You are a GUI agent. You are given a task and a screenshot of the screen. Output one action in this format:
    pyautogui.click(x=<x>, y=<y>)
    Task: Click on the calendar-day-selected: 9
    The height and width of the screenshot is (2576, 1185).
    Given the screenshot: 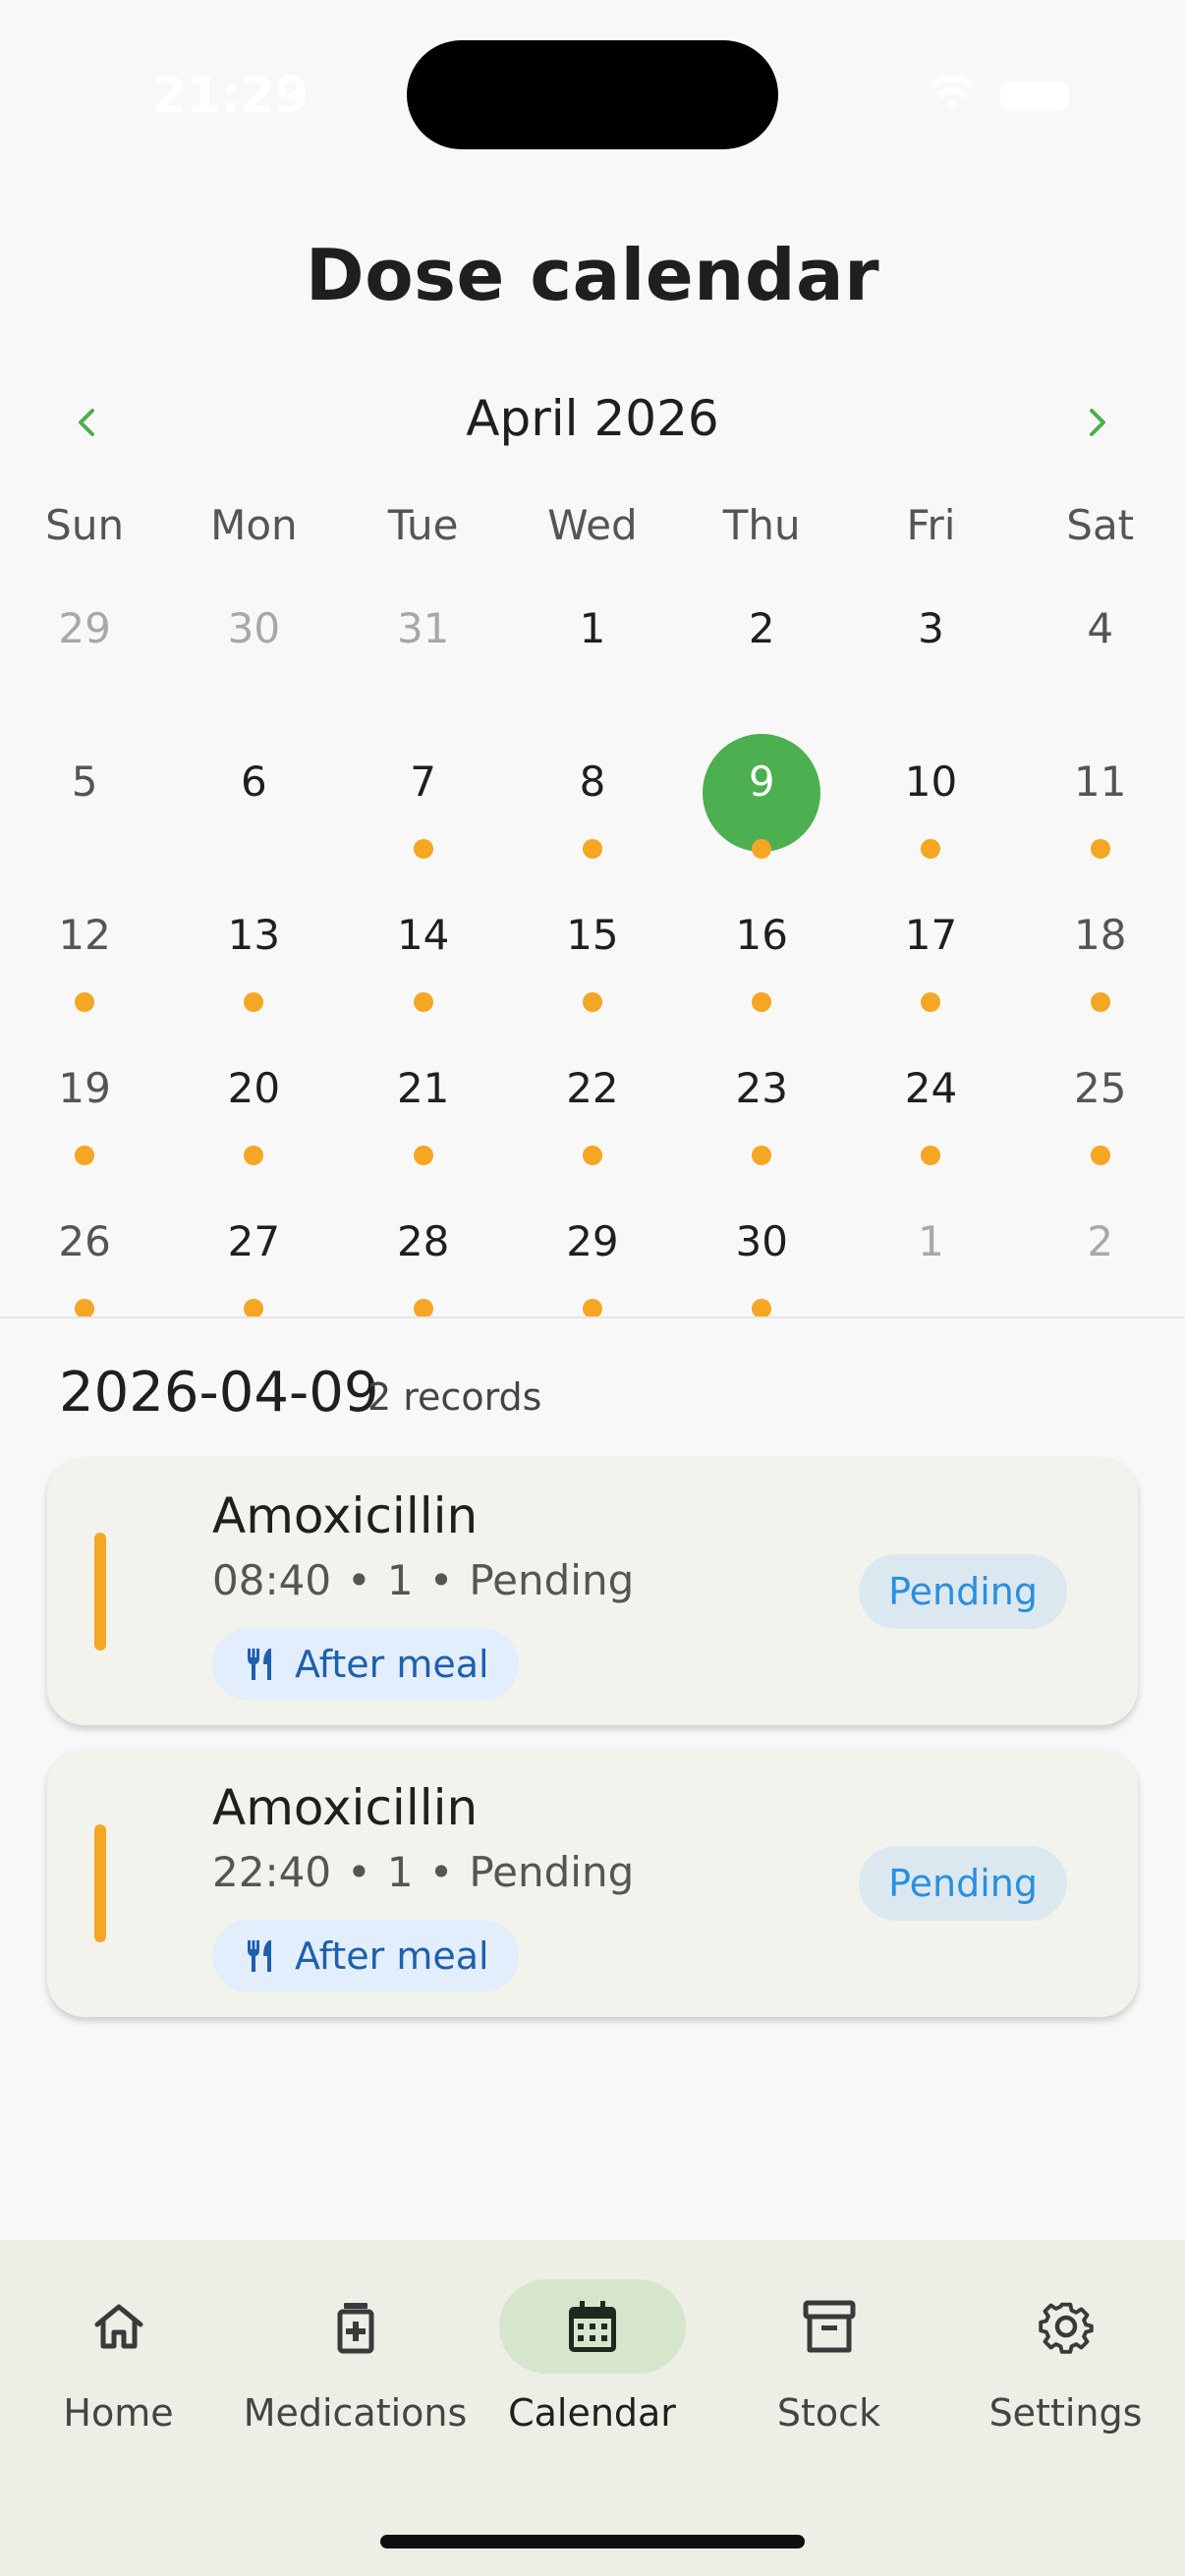 What is the action you would take?
    pyautogui.click(x=761, y=815)
    